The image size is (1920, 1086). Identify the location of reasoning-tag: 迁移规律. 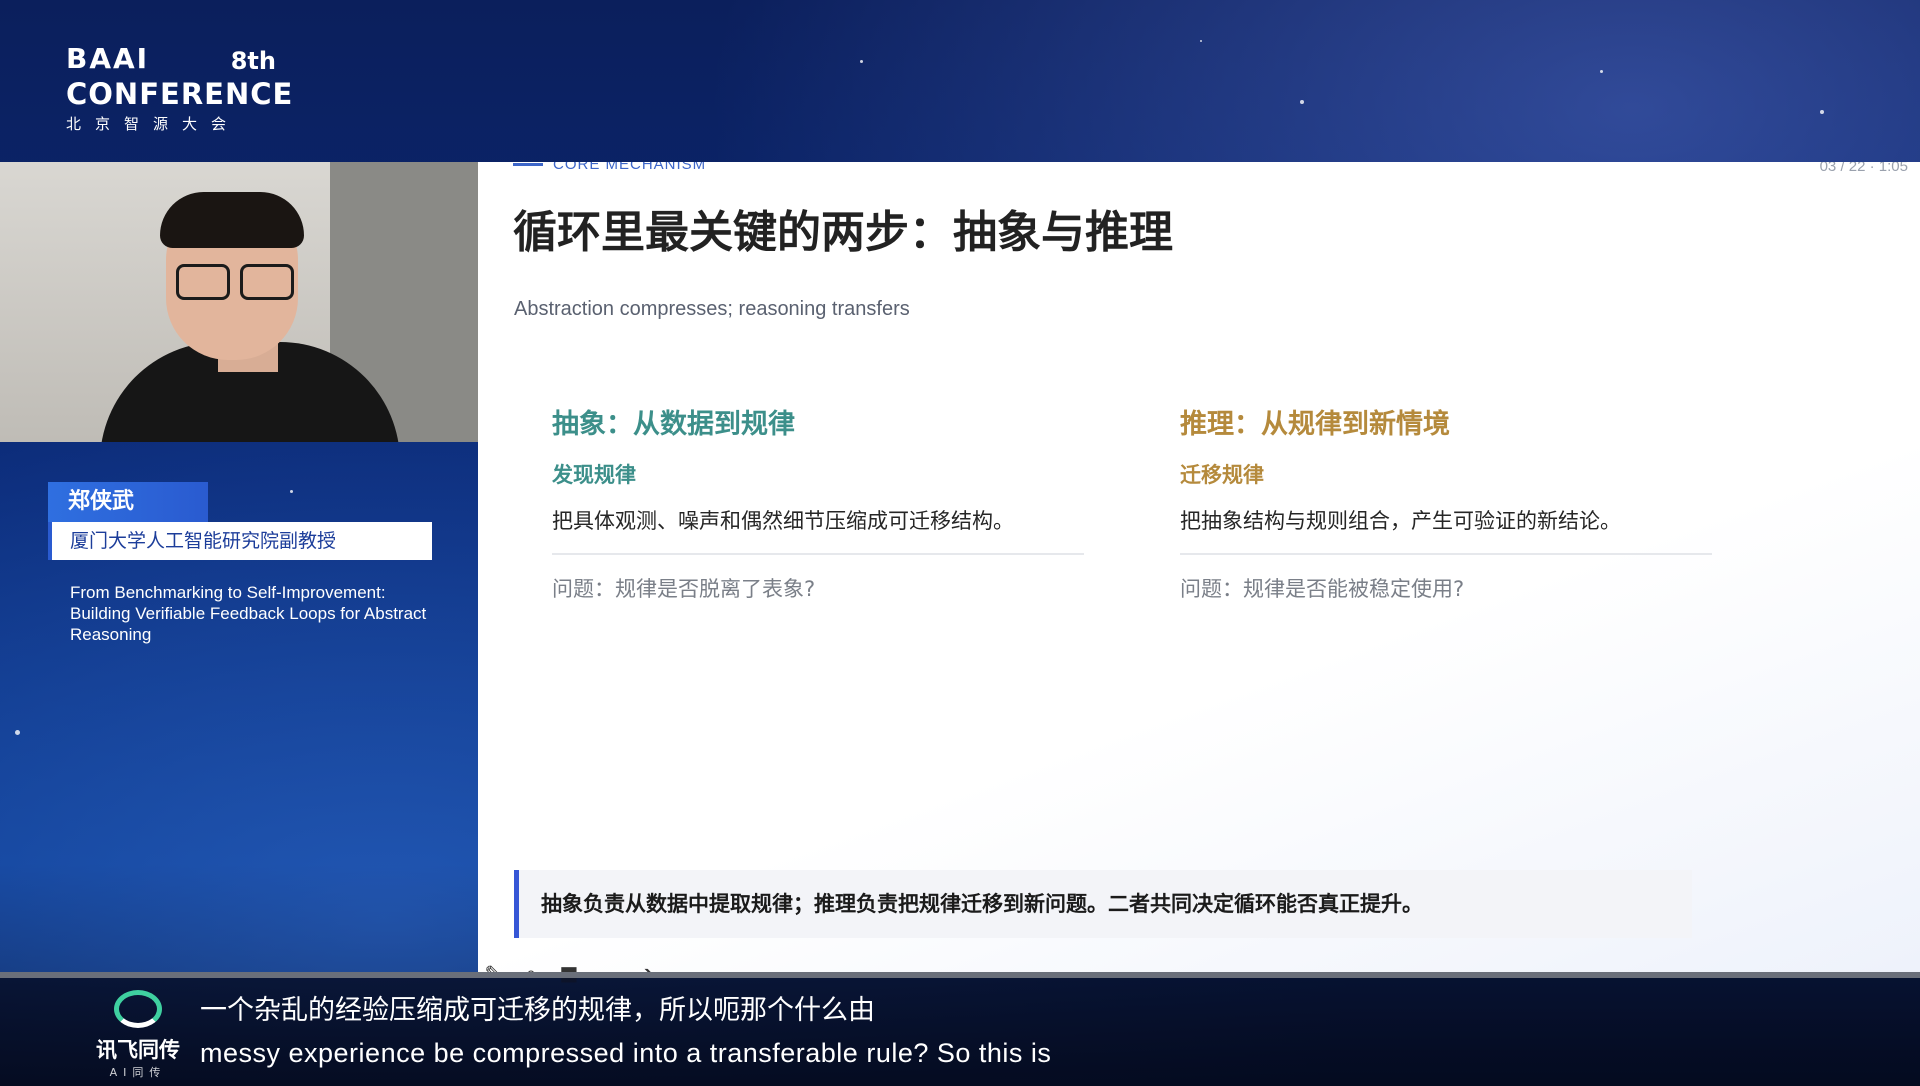
(1222, 475).